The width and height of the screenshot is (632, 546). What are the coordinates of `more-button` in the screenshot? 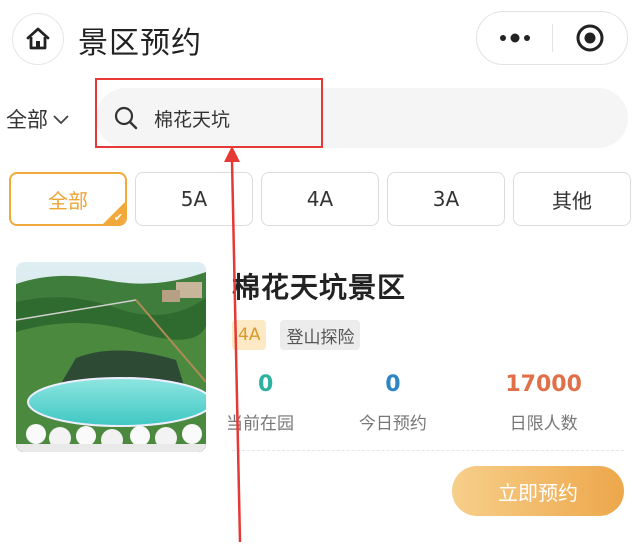 It's located at (514, 38).